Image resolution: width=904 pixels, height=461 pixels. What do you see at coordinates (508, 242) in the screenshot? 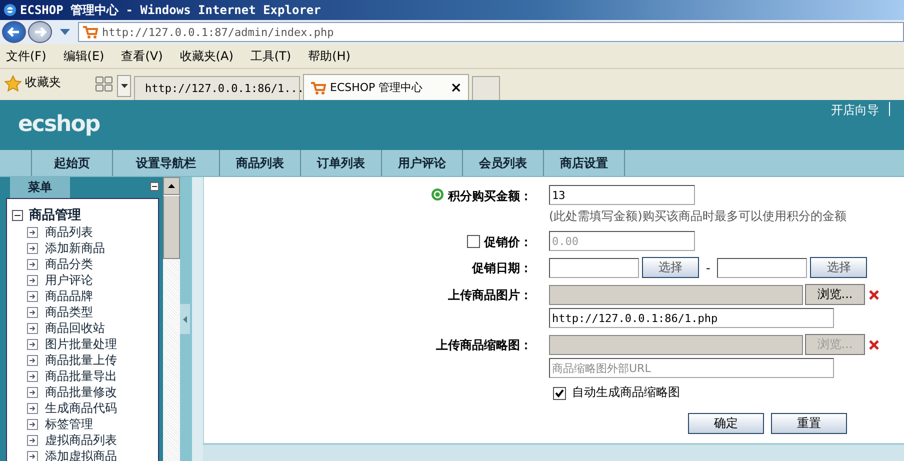
I see `field-label: 促销价：` at bounding box center [508, 242].